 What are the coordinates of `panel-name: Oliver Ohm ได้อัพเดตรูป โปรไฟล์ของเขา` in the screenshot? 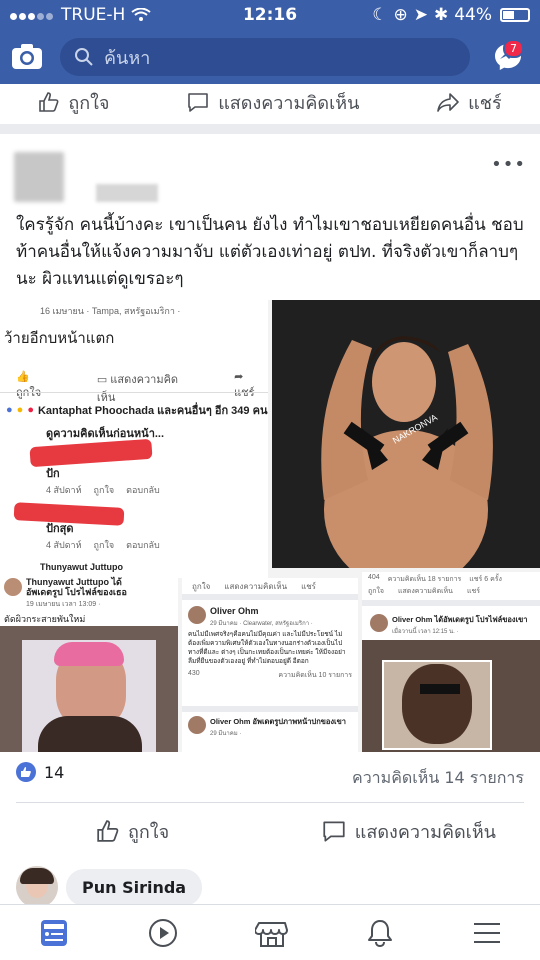 It's located at (460, 619).